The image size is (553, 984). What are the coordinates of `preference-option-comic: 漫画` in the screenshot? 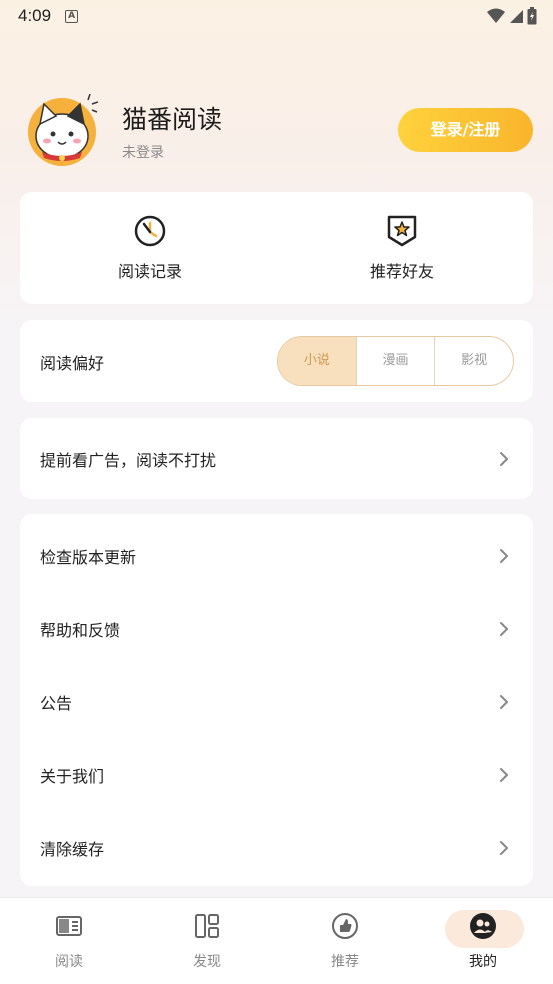 It's located at (395, 361).